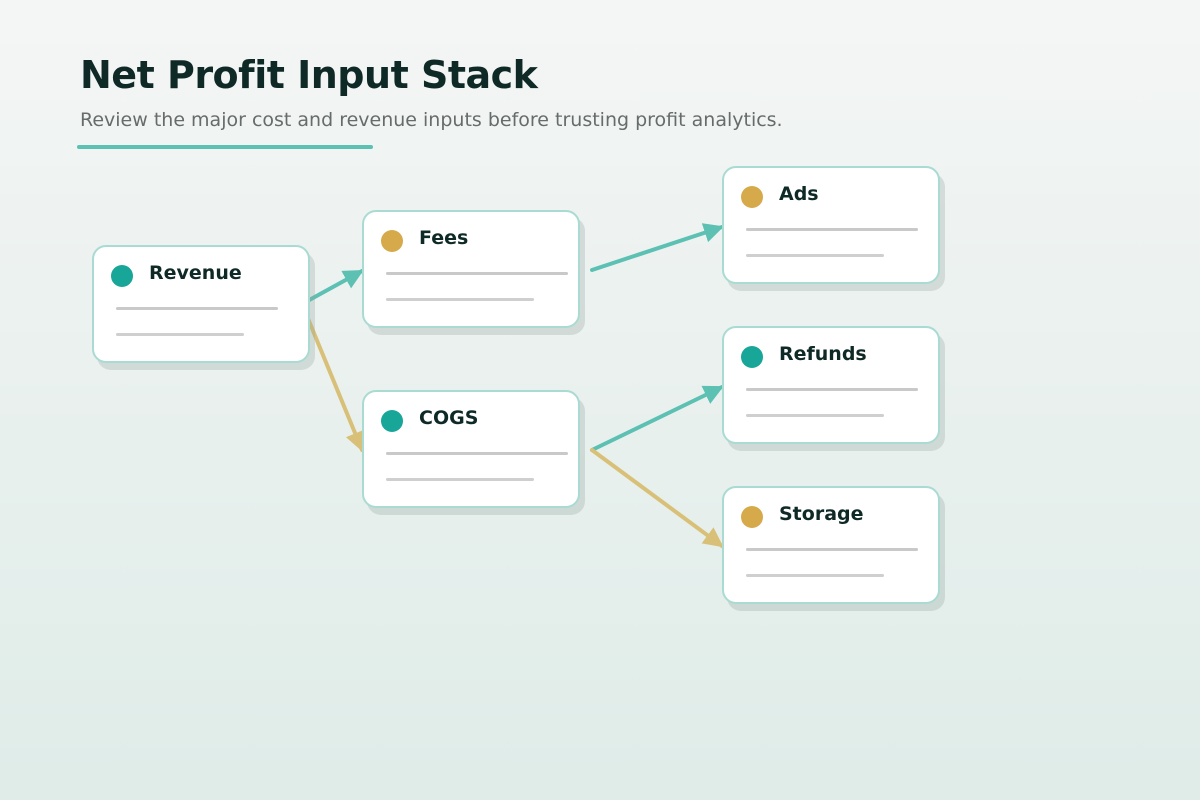  What do you see at coordinates (657, 247) in the screenshot?
I see `edge-fees-ads` at bounding box center [657, 247].